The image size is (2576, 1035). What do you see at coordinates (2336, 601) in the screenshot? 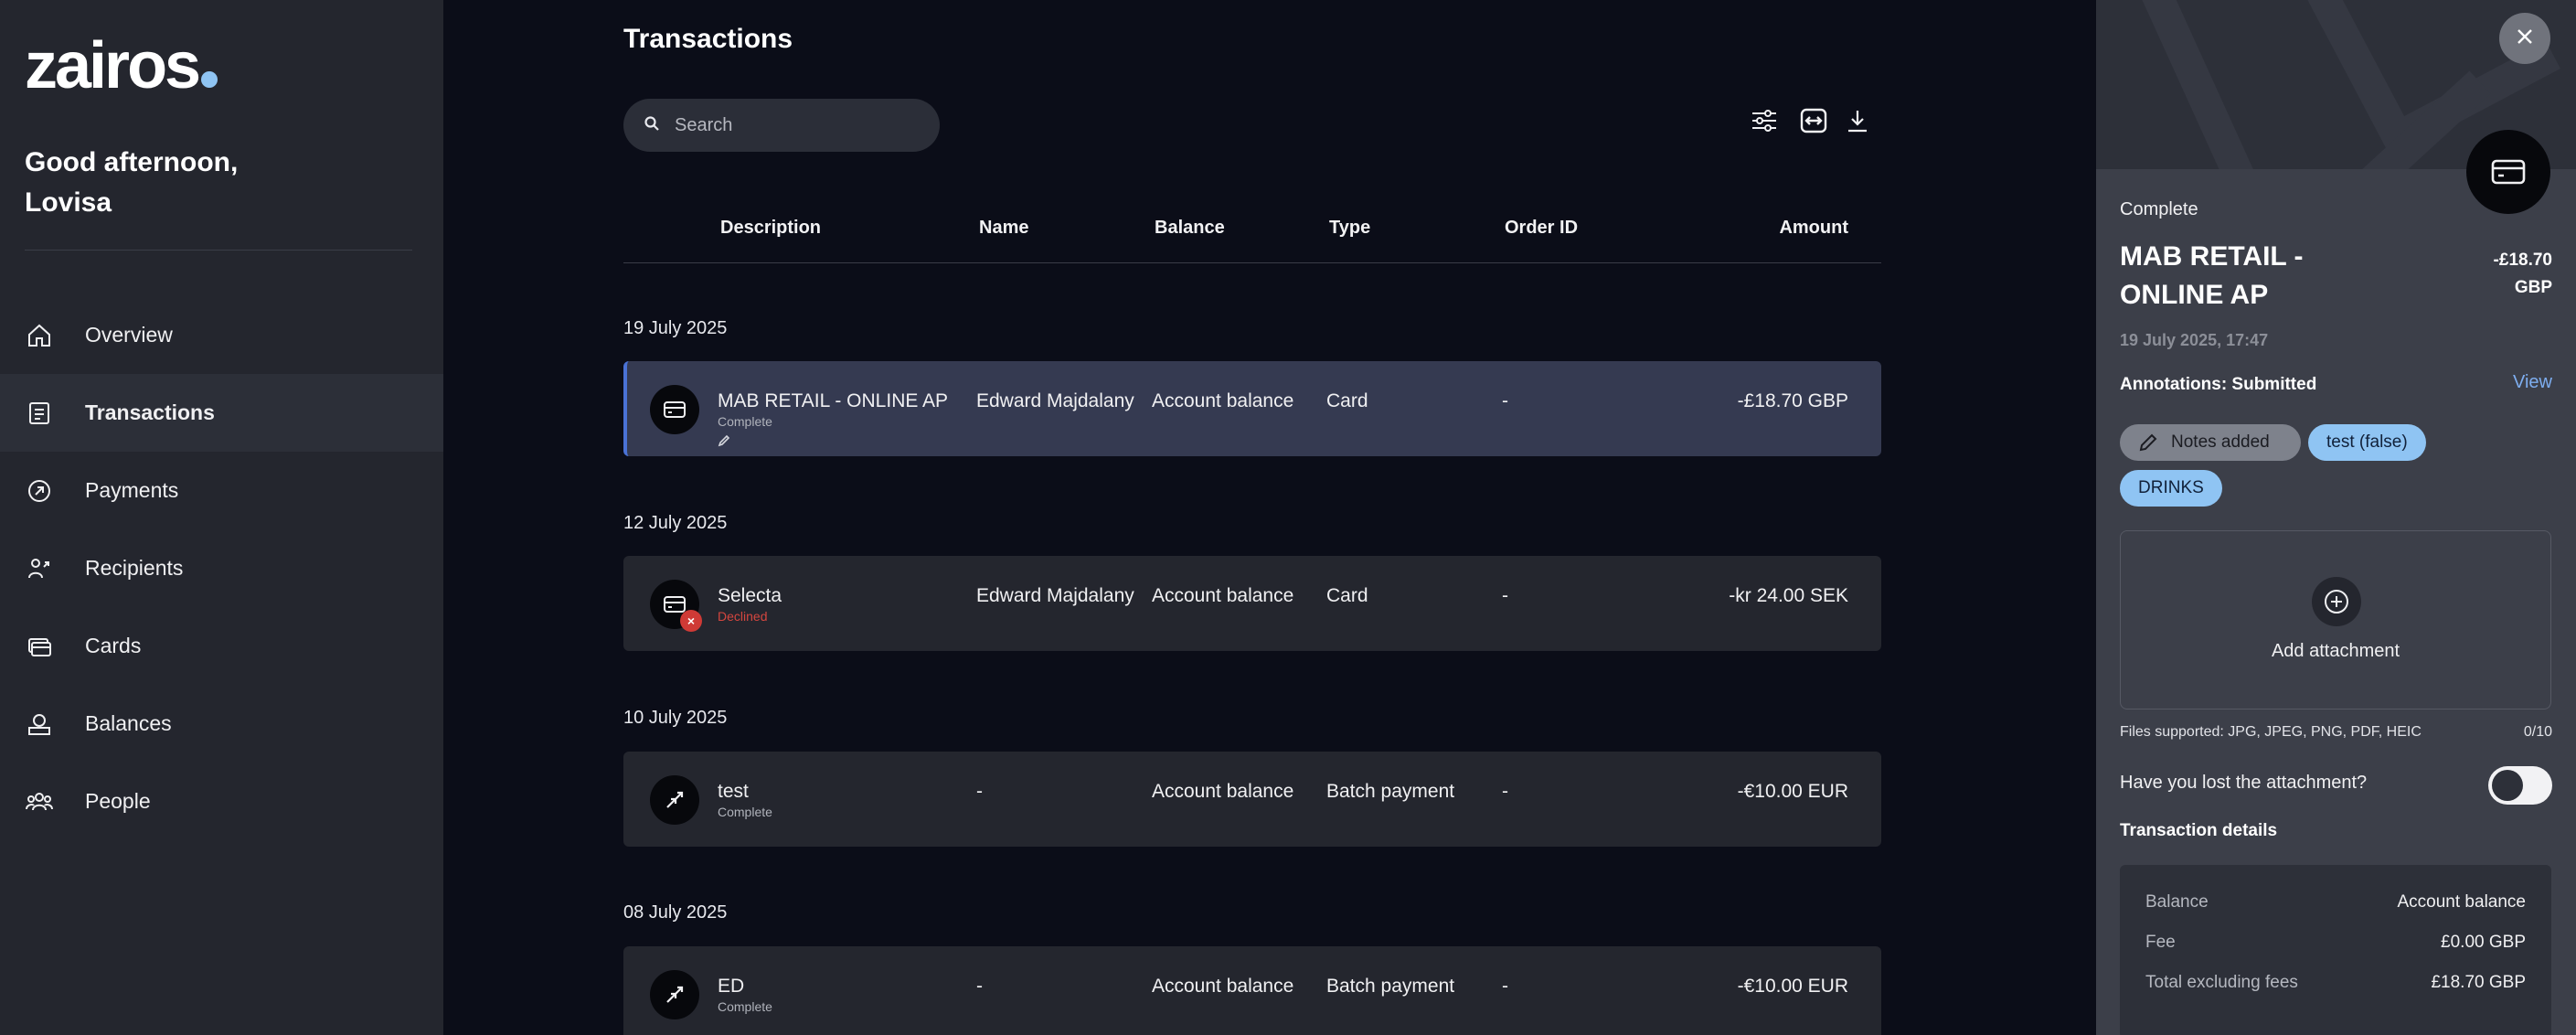
I see `add-circle-icon` at bounding box center [2336, 601].